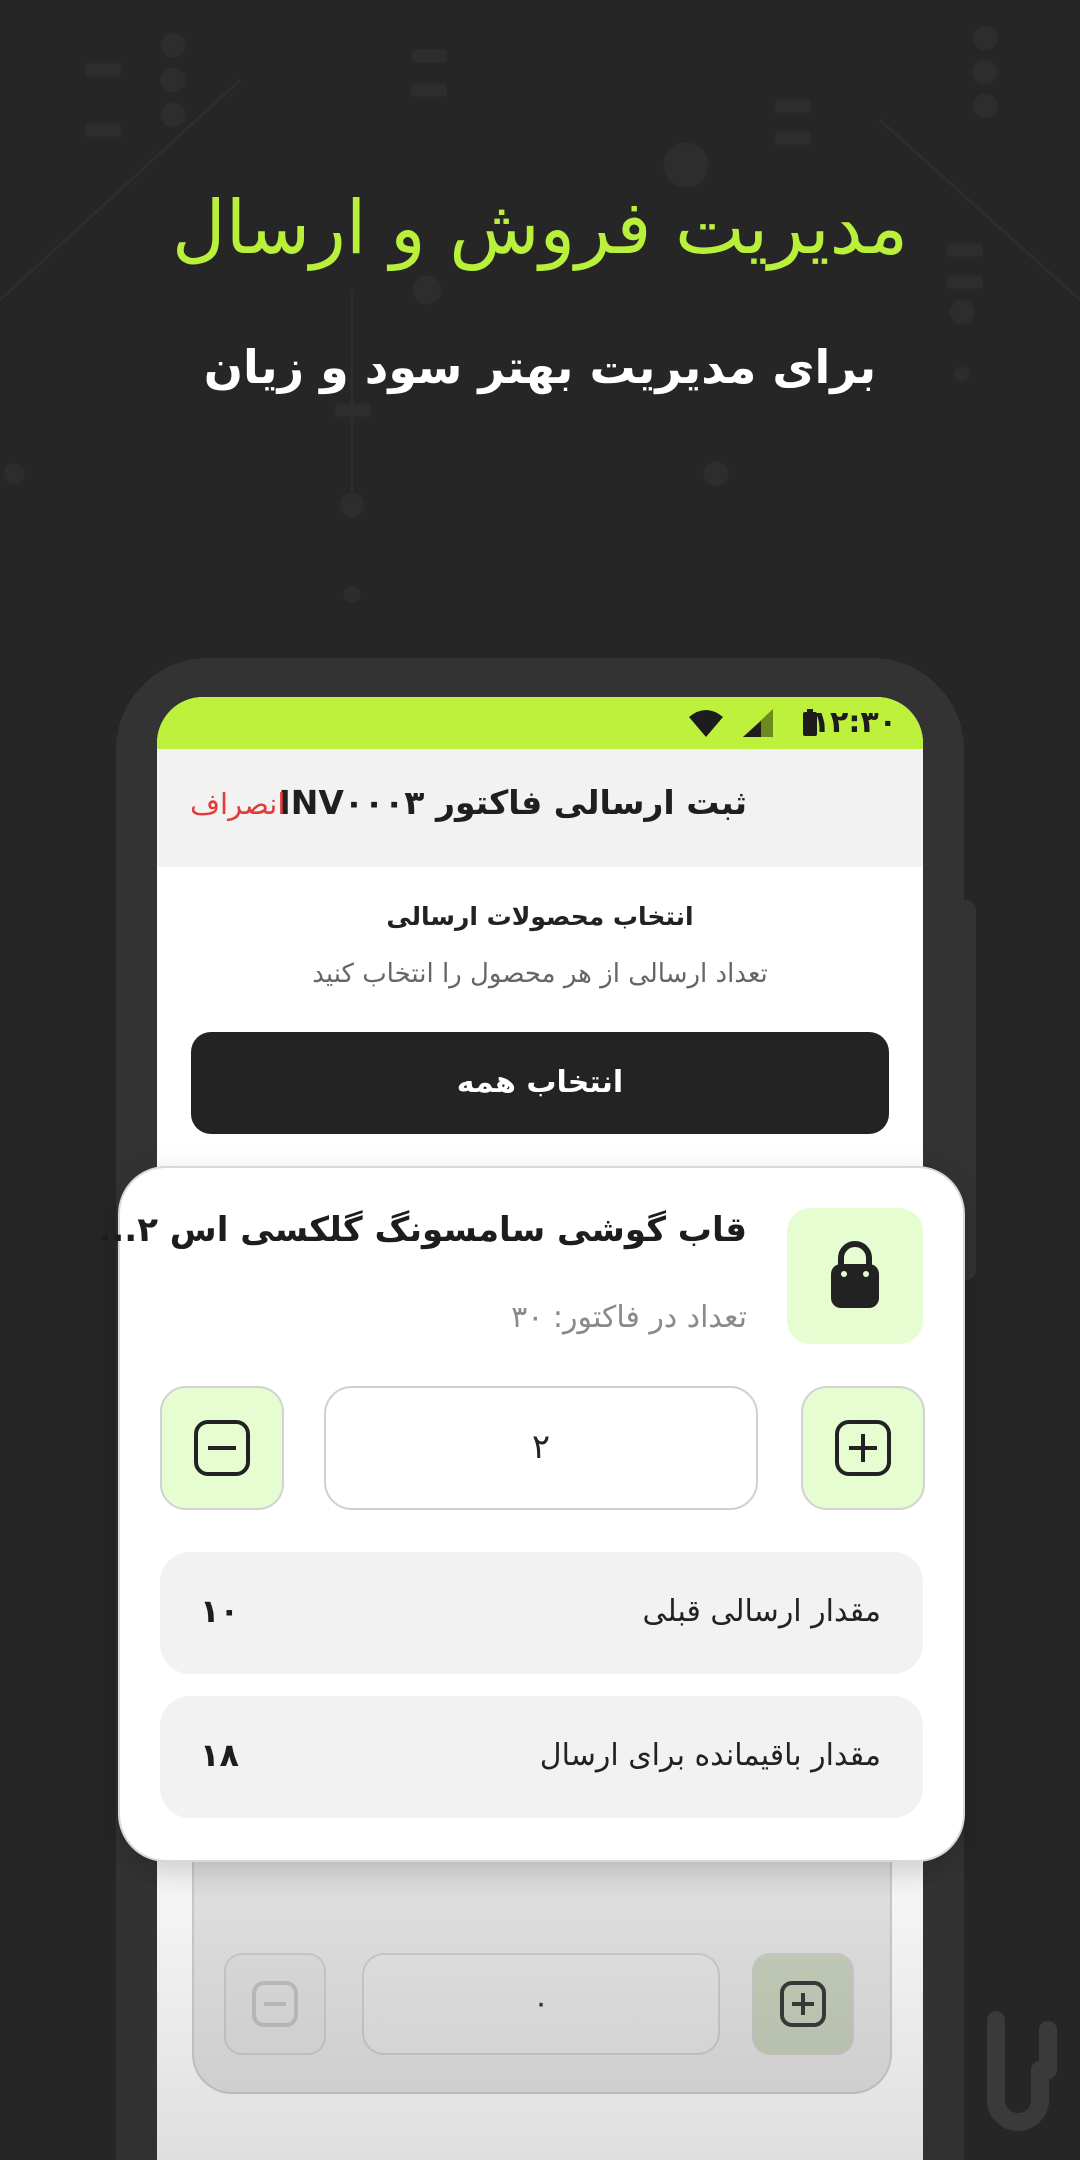  I want to click on hero-subtitle: برای مدیریت بهتر سود و زیان, so click(540, 367).